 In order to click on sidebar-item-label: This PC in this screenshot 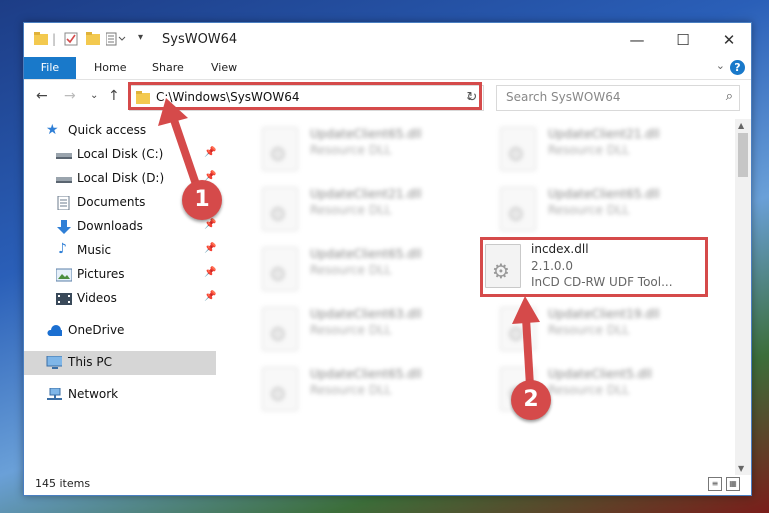, I will do `click(90, 362)`.